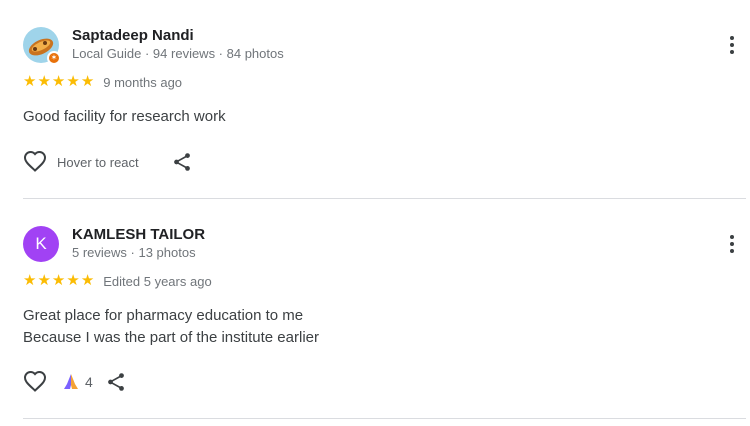 This screenshot has width=750, height=426. I want to click on review-text: Good facility for research work, so click(124, 117).